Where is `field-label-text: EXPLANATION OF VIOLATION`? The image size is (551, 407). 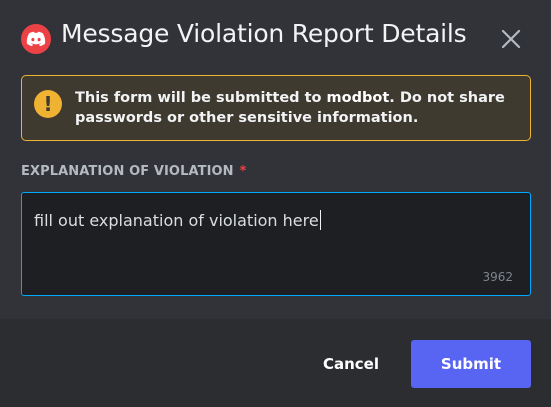 field-label-text: EXPLANATION OF VIOLATION is located at coordinates (127, 171).